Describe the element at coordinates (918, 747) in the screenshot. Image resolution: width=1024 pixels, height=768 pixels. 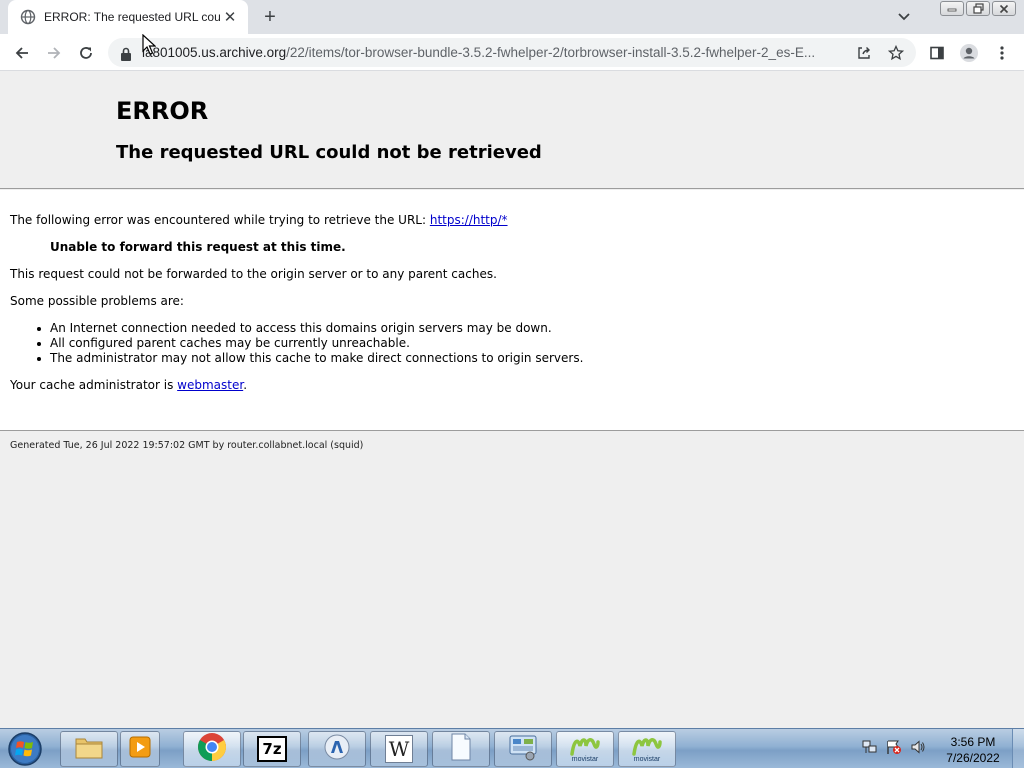
I see `volume-icon` at that location.